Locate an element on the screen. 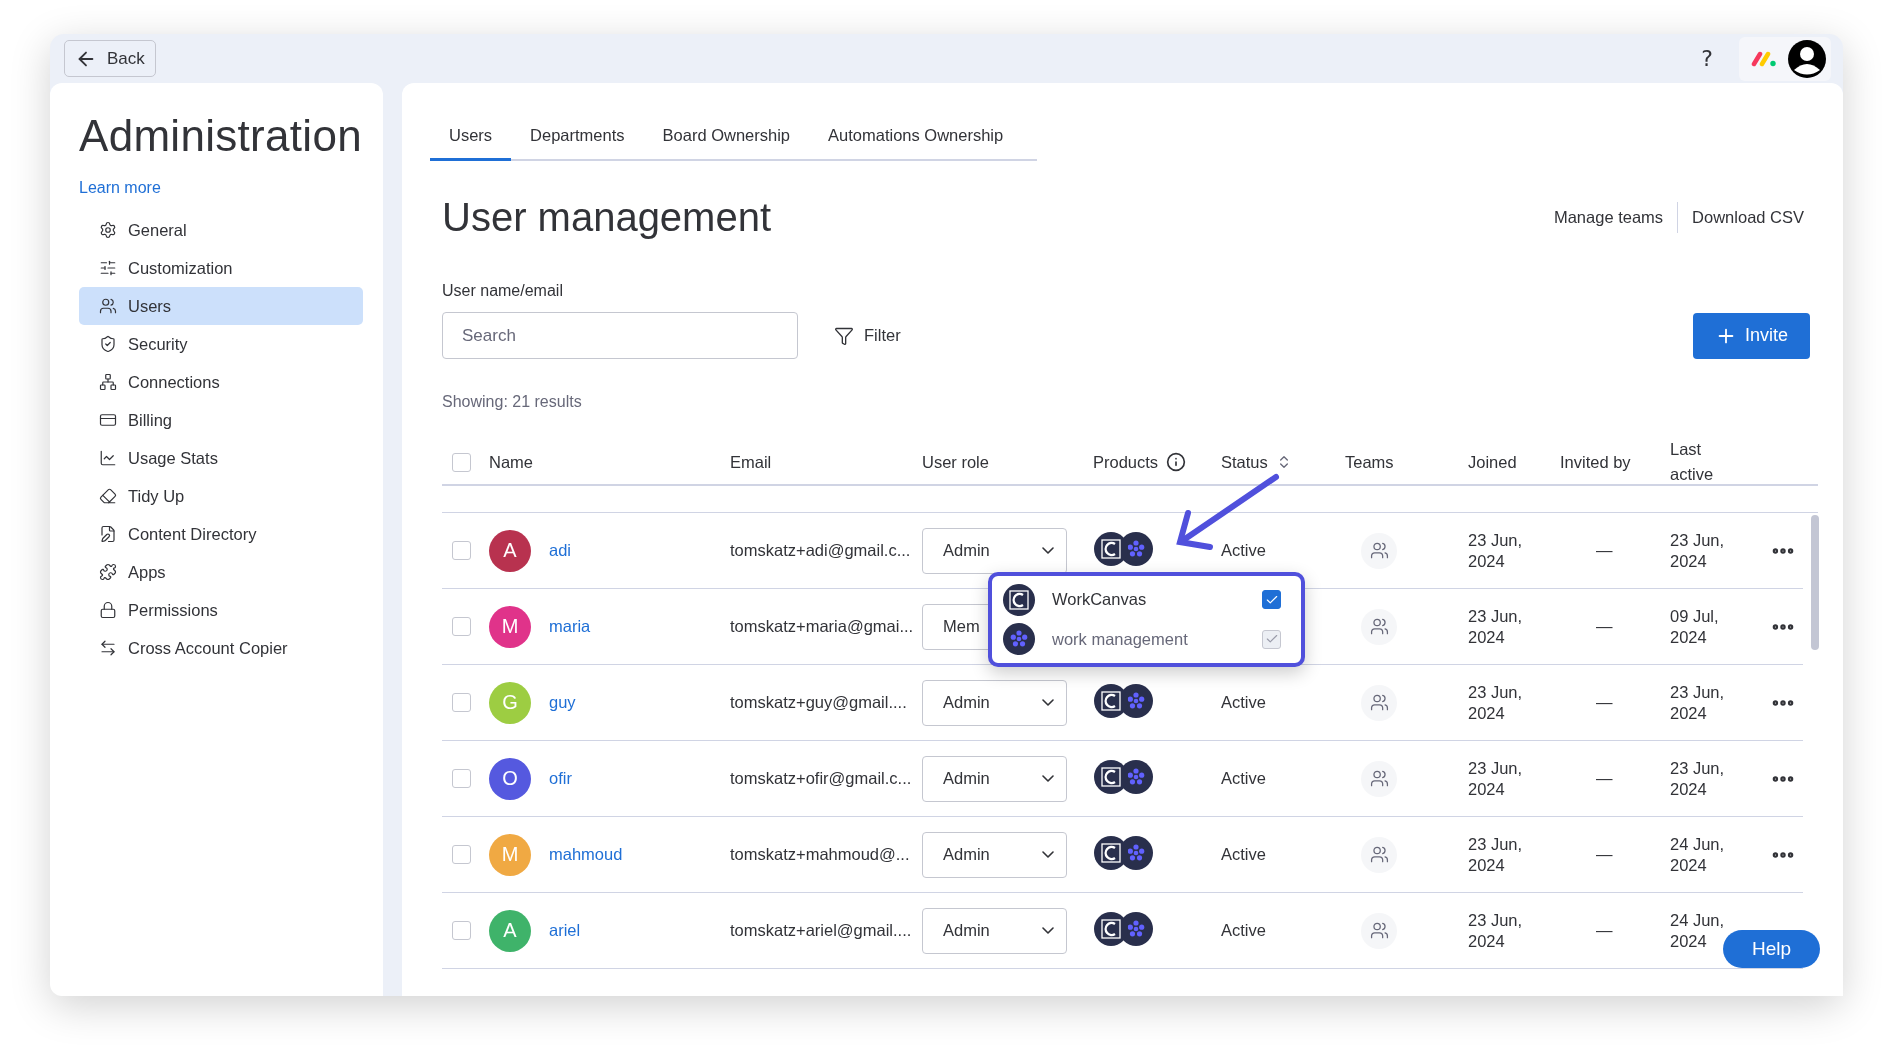  user-name-link: adi is located at coordinates (560, 550).